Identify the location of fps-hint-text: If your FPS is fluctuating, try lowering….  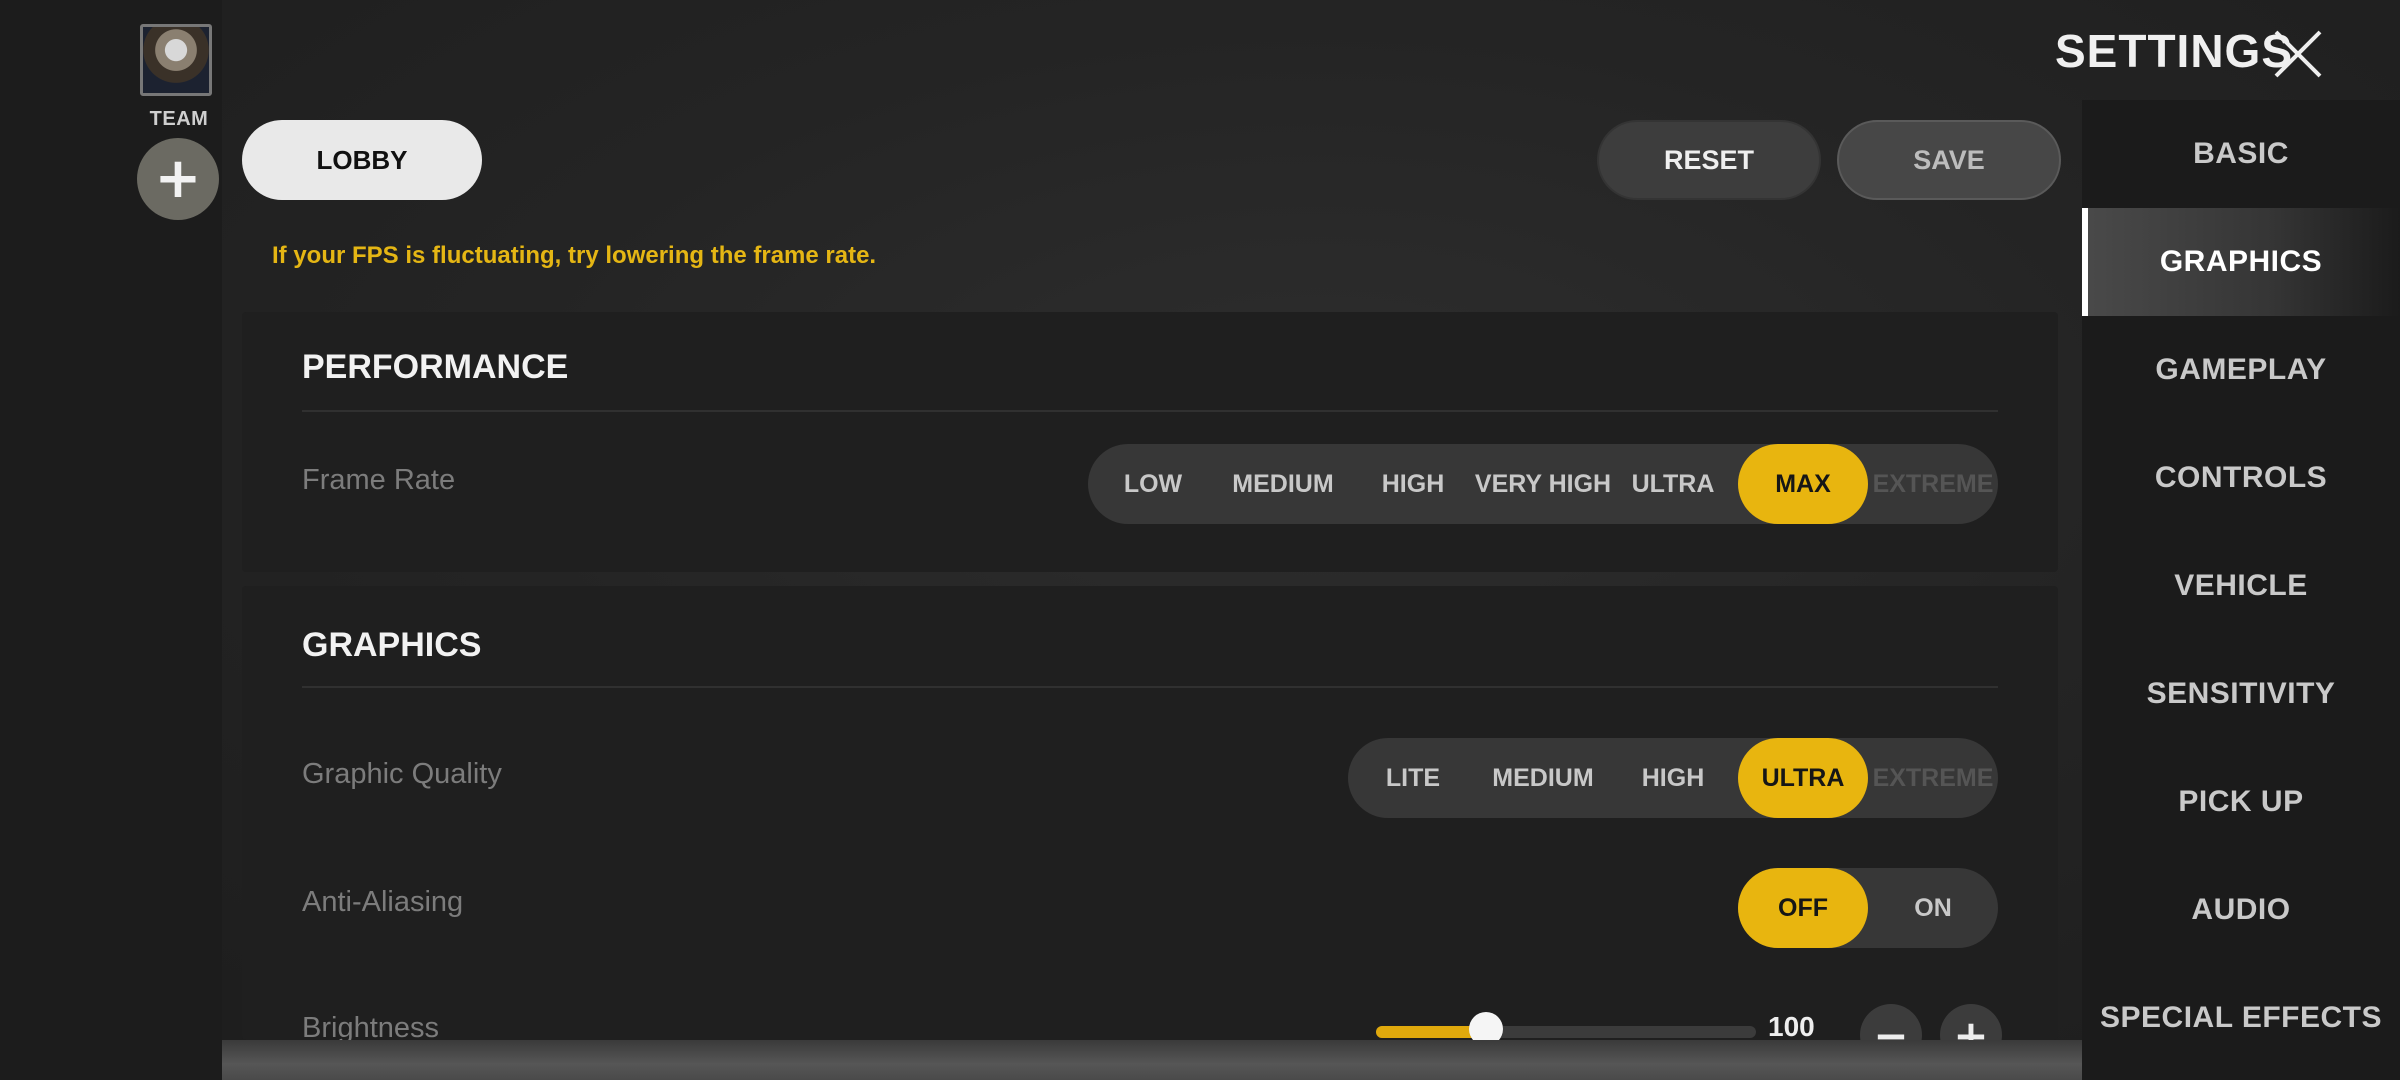
(574, 255).